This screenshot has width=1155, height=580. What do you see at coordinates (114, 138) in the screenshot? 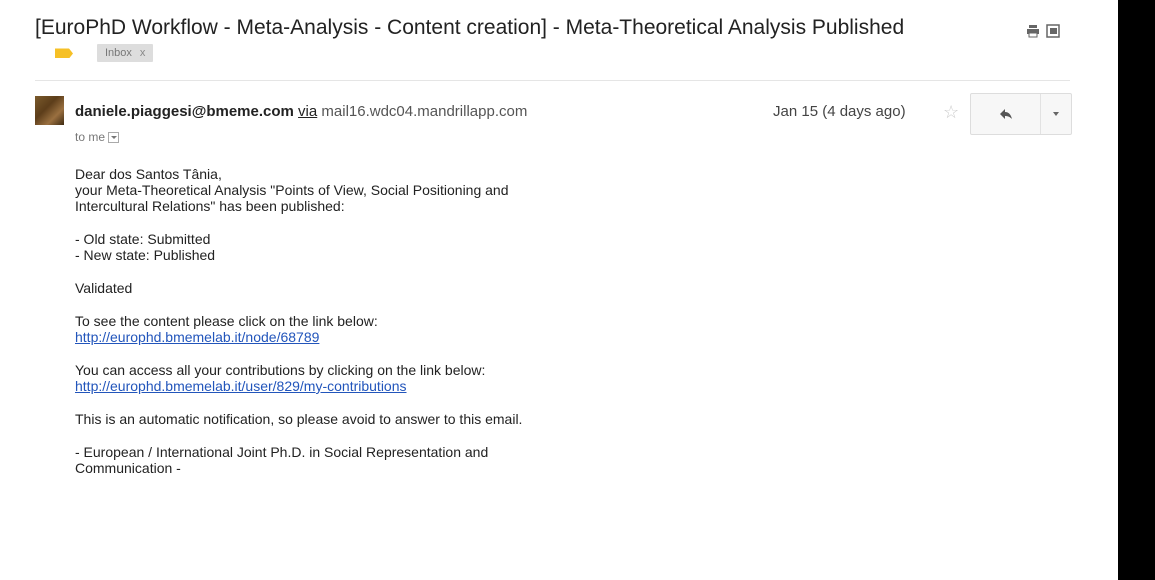
I see `to-details-icon` at bounding box center [114, 138].